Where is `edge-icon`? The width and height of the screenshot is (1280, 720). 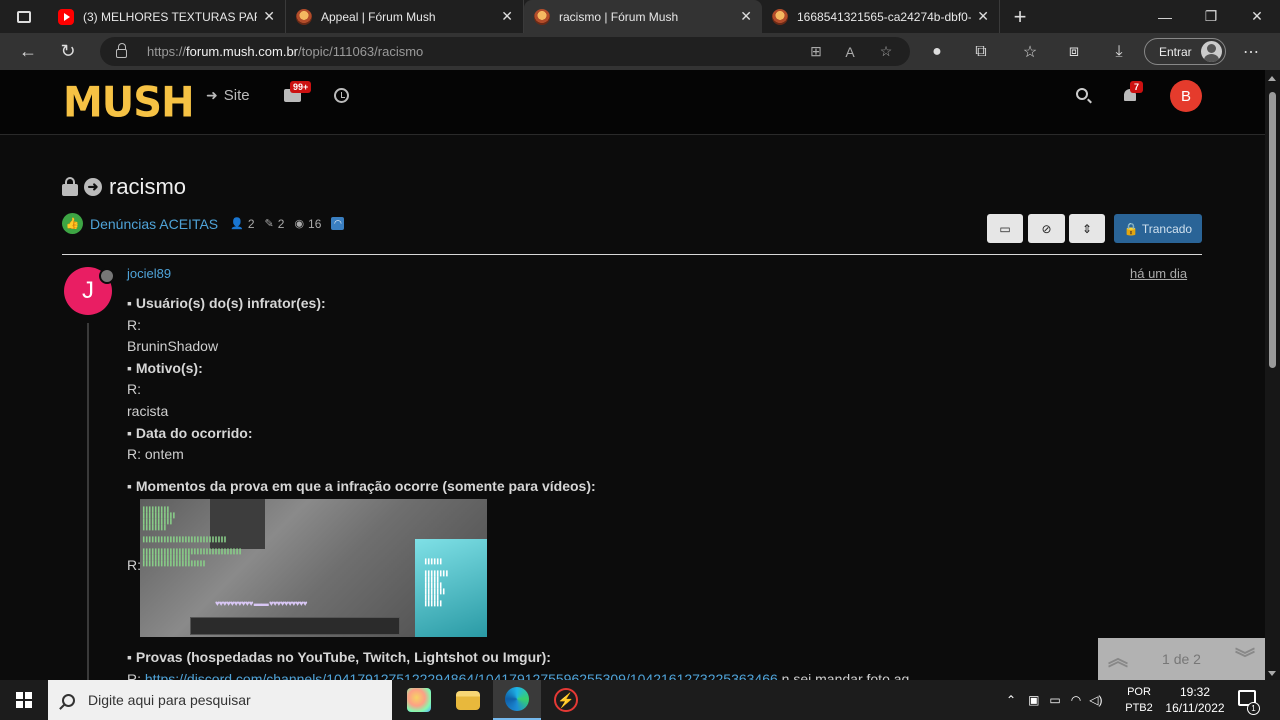 edge-icon is located at coordinates (517, 699).